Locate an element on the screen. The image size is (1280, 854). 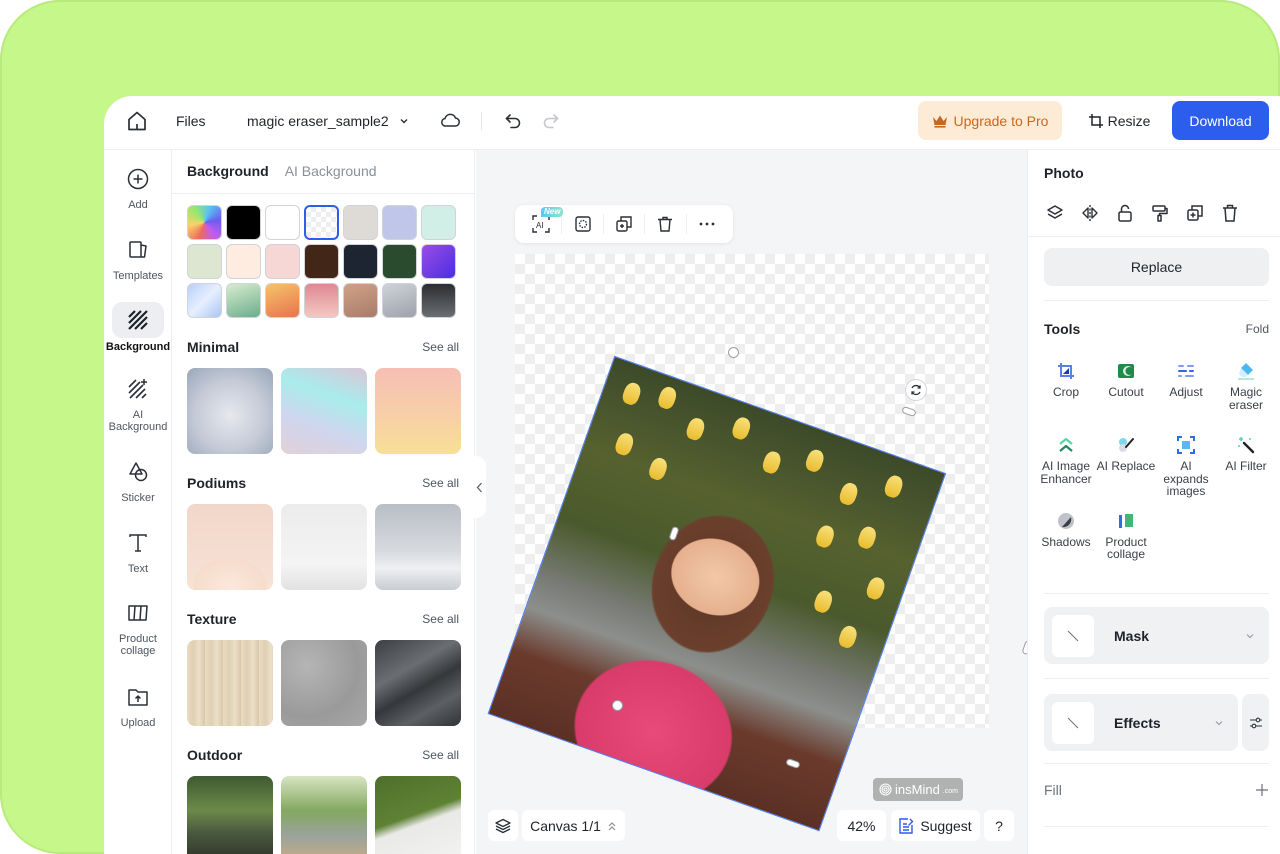
swatch-cream is located at coordinates (243, 261).